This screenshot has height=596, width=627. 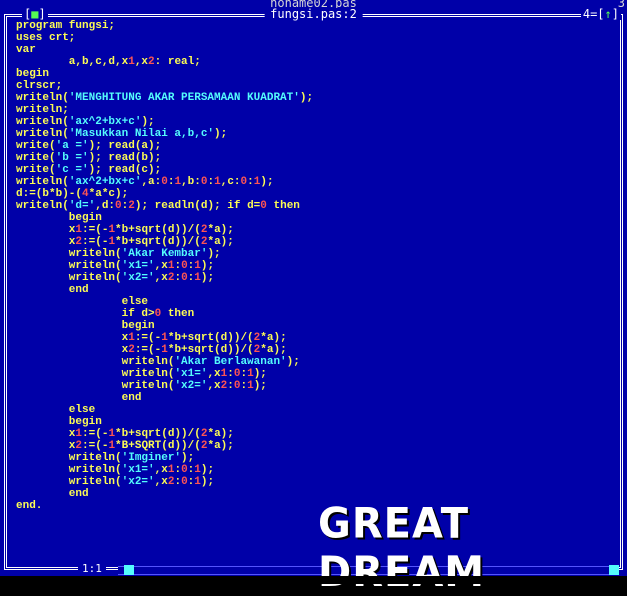 I want to click on cursor-position: 1:1, so click(x=92, y=569).